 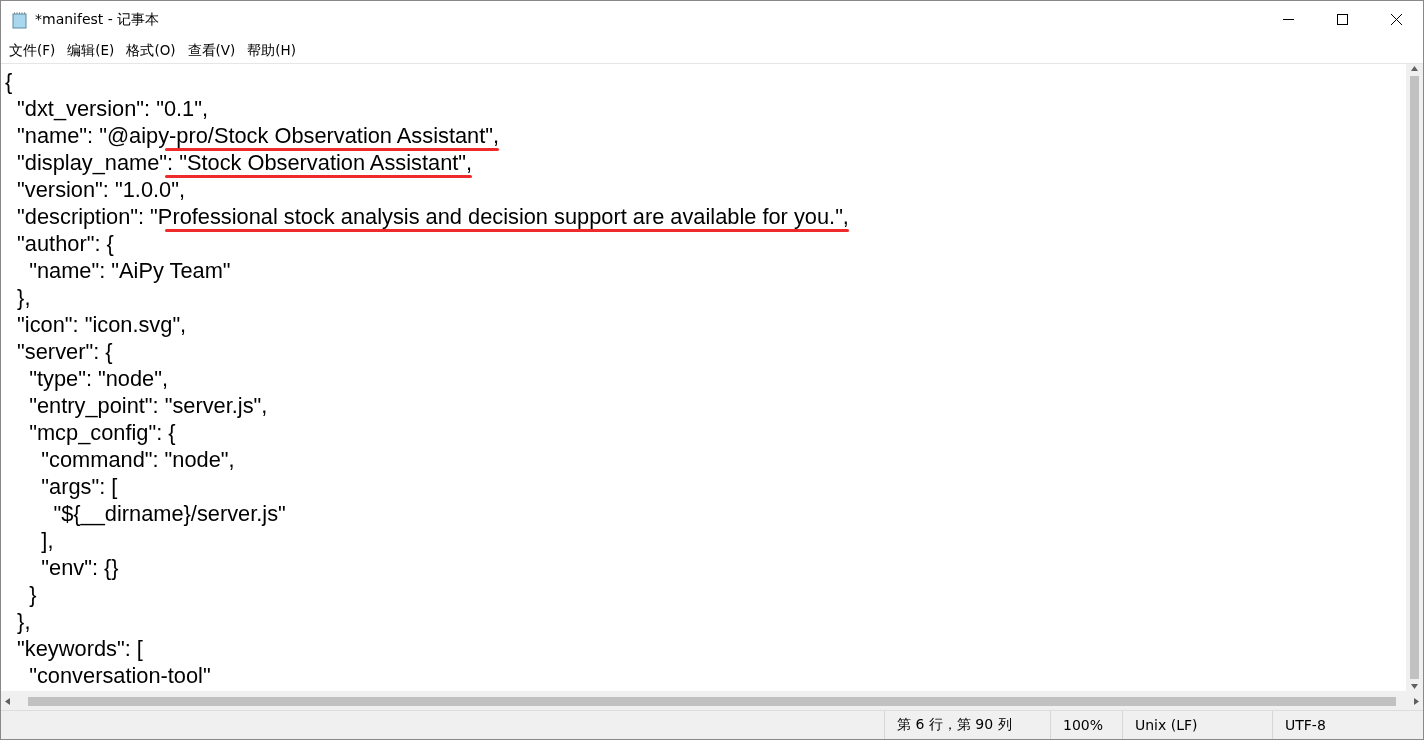 I want to click on menu-item: 格式(O), so click(x=151, y=50).